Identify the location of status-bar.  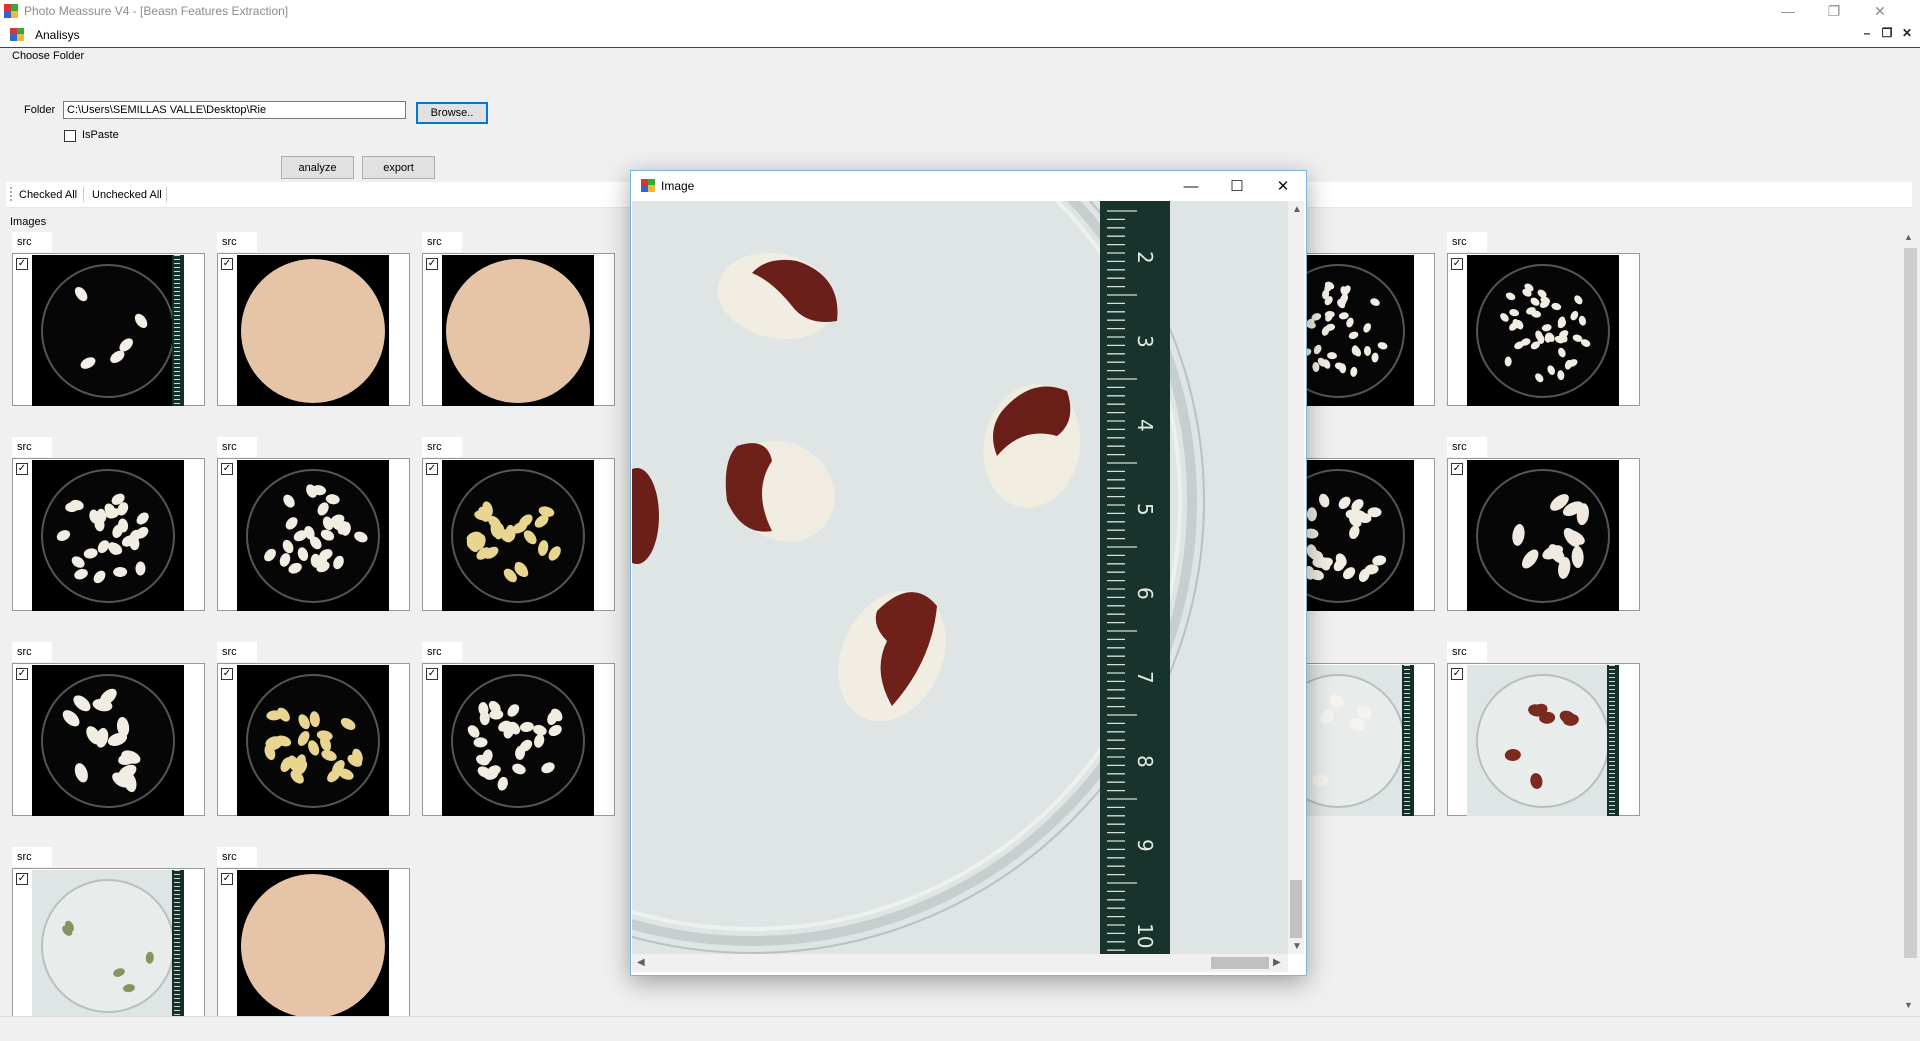
(960, 1028).